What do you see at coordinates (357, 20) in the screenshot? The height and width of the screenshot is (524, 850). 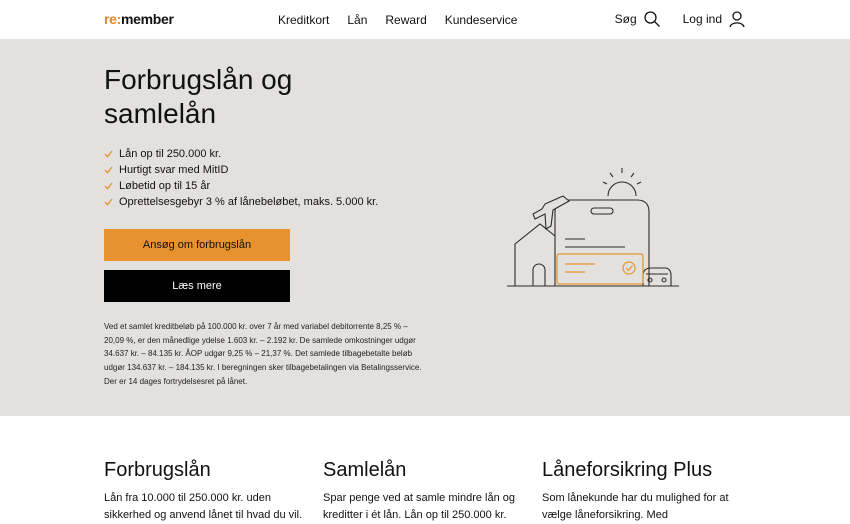 I see `nav-item-laan: Lån` at bounding box center [357, 20].